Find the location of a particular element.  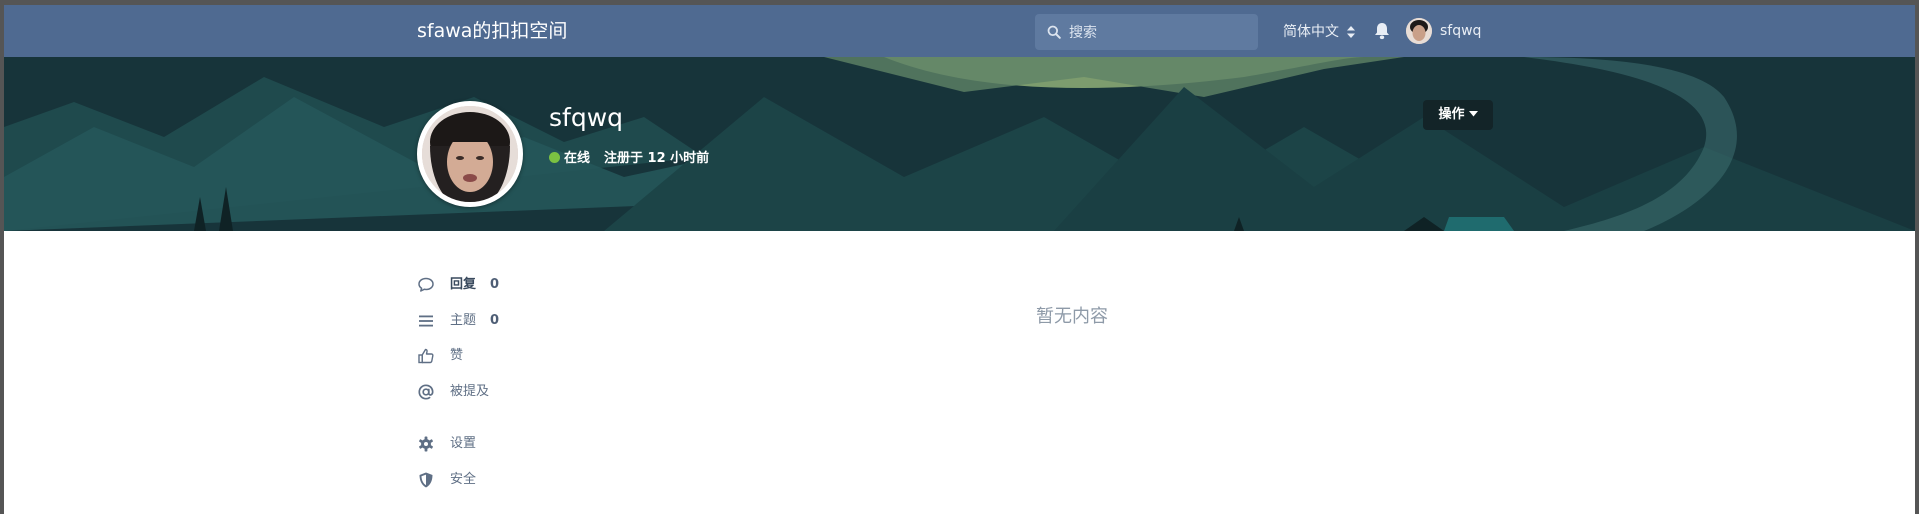

gear-icon is located at coordinates (426, 444).